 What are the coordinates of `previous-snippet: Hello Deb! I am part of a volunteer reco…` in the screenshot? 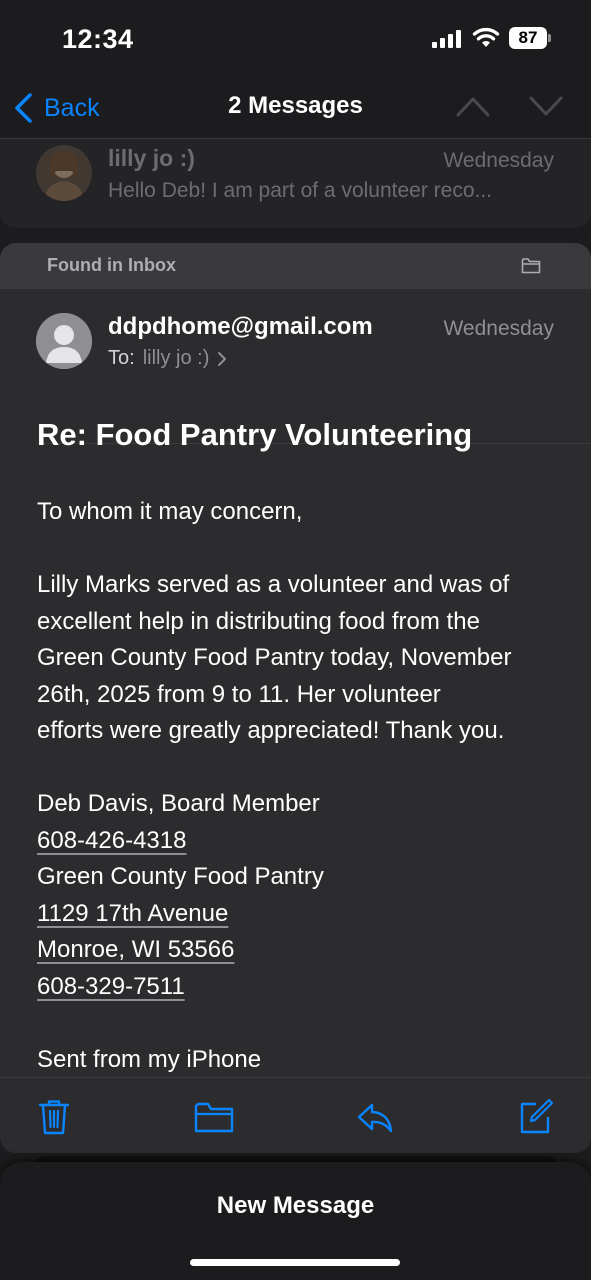 It's located at (300, 190).